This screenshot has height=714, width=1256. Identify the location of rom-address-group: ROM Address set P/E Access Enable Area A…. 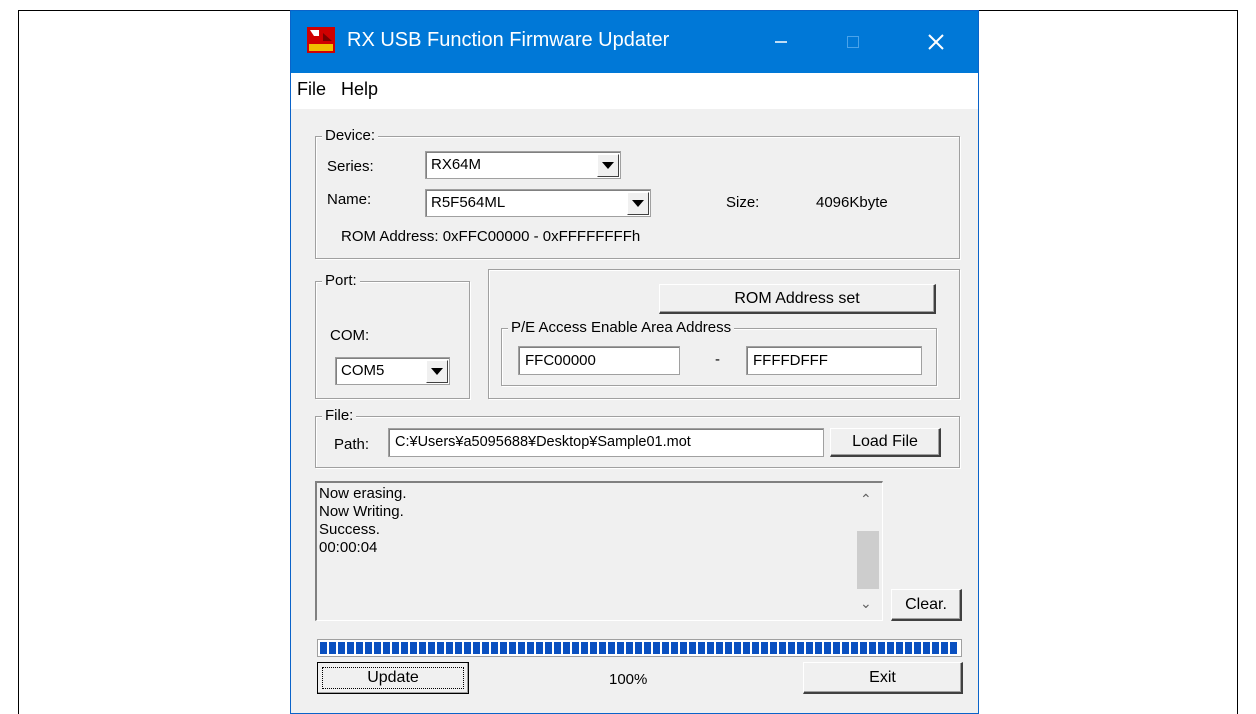
(724, 334).